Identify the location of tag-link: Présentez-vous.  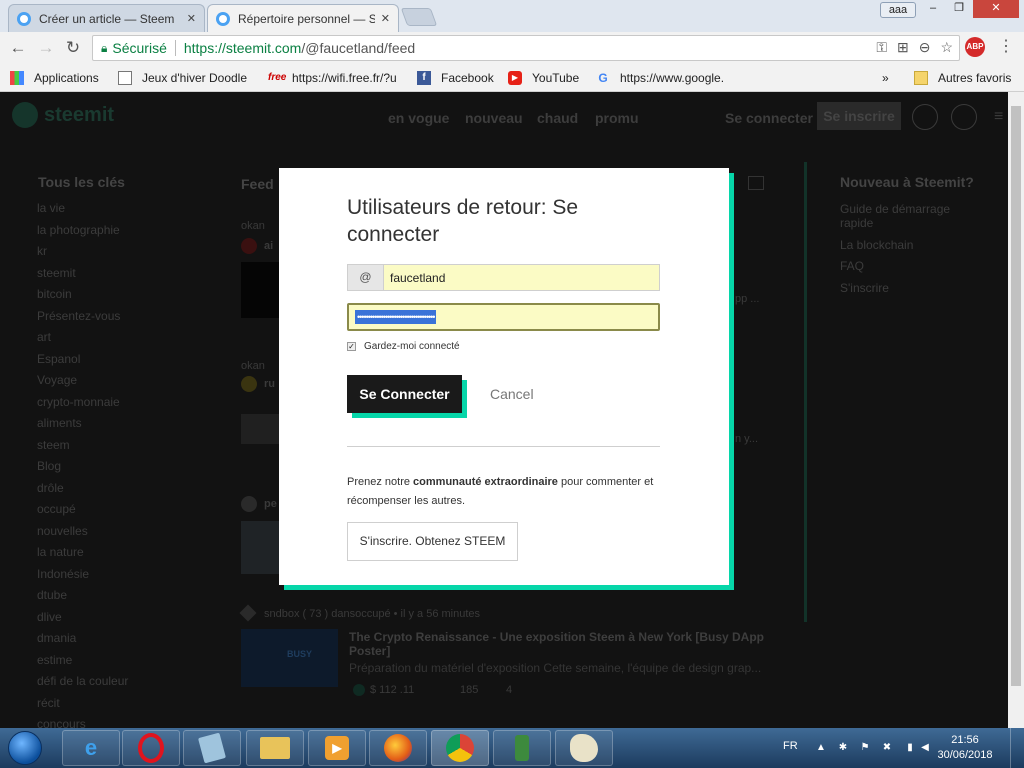
(78, 316).